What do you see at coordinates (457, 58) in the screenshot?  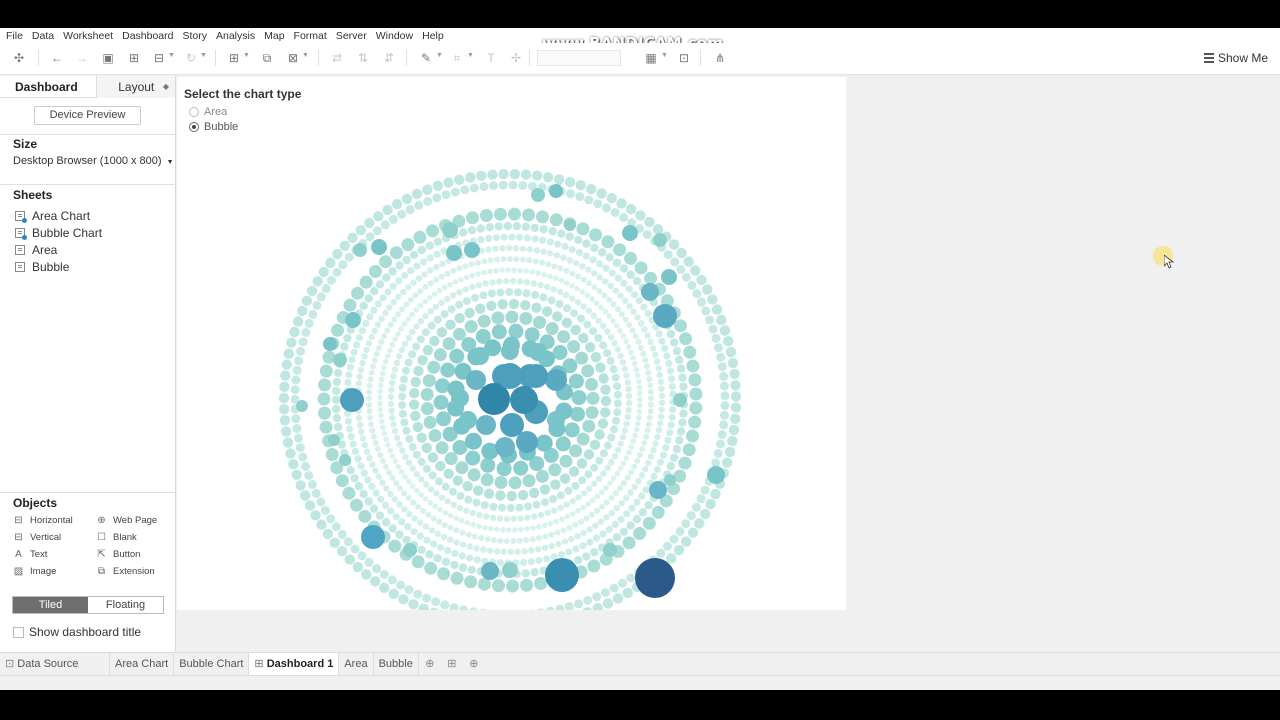 I see `group-icon: ⌗` at bounding box center [457, 58].